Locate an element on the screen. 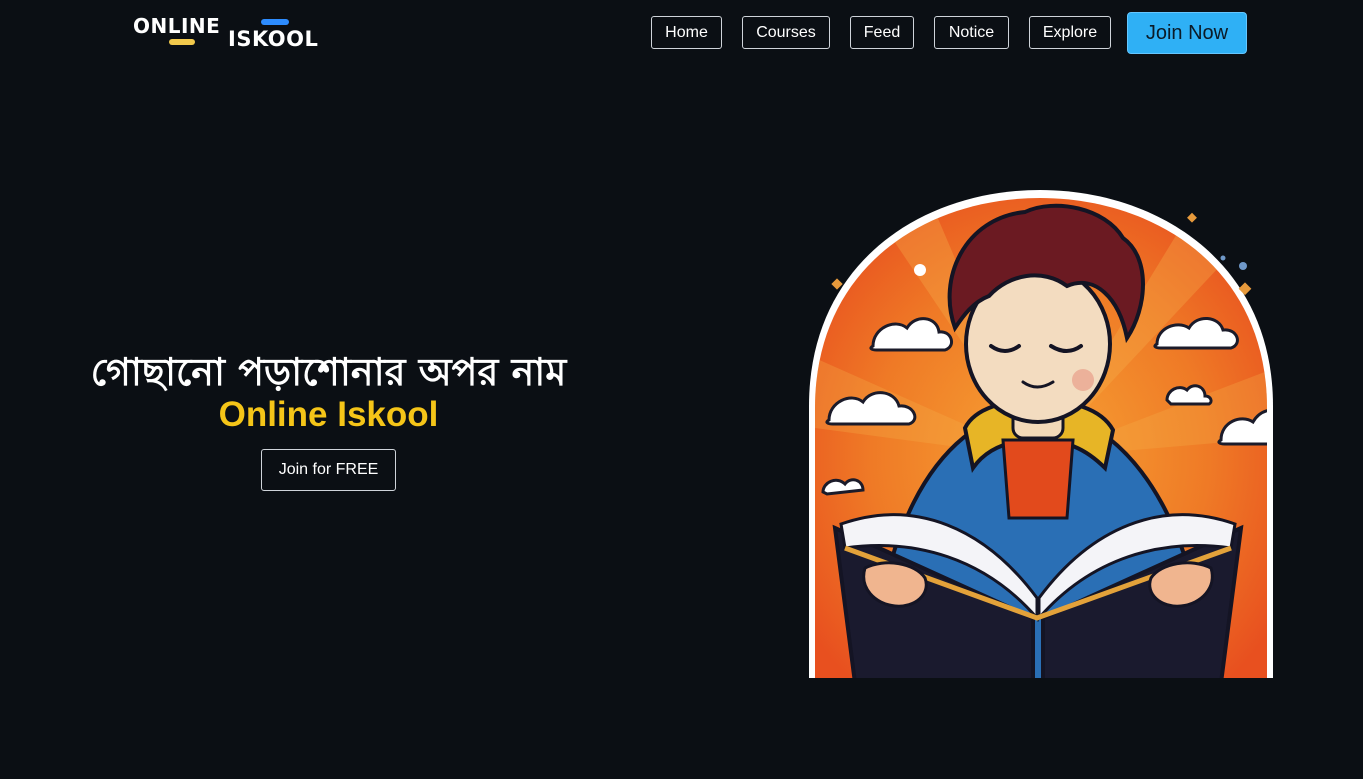 This screenshot has height=779, width=1363. nav-notice-button: Notice is located at coordinates (971, 32).